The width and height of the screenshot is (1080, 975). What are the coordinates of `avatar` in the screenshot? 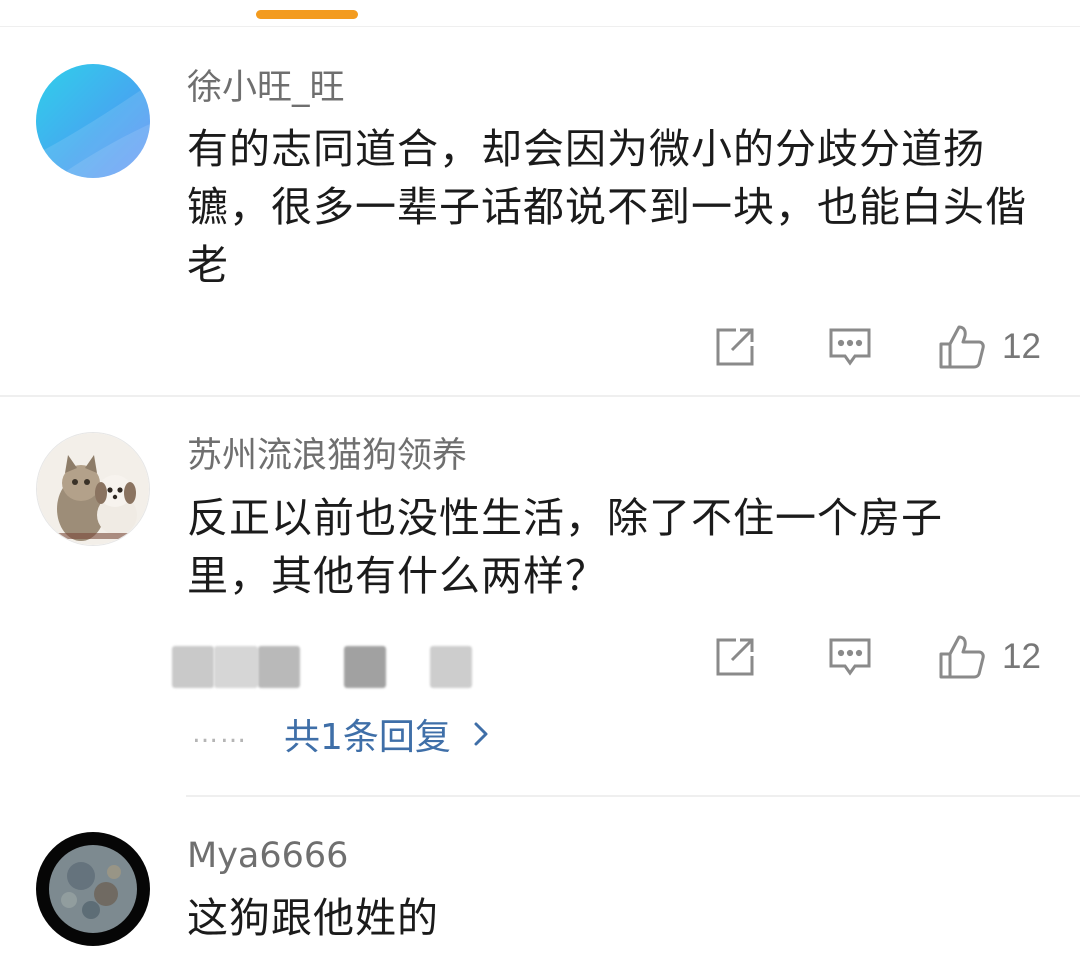 It's located at (93, 889).